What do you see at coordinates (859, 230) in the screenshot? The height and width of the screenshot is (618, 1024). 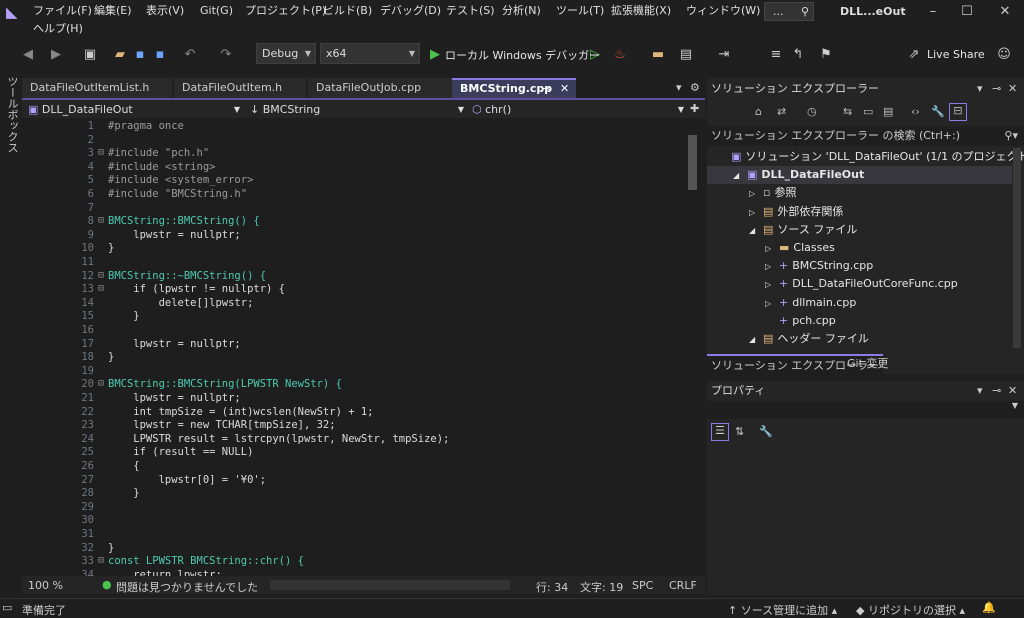 I see `tree-item: ◢ ▤ ソース ファイル` at bounding box center [859, 230].